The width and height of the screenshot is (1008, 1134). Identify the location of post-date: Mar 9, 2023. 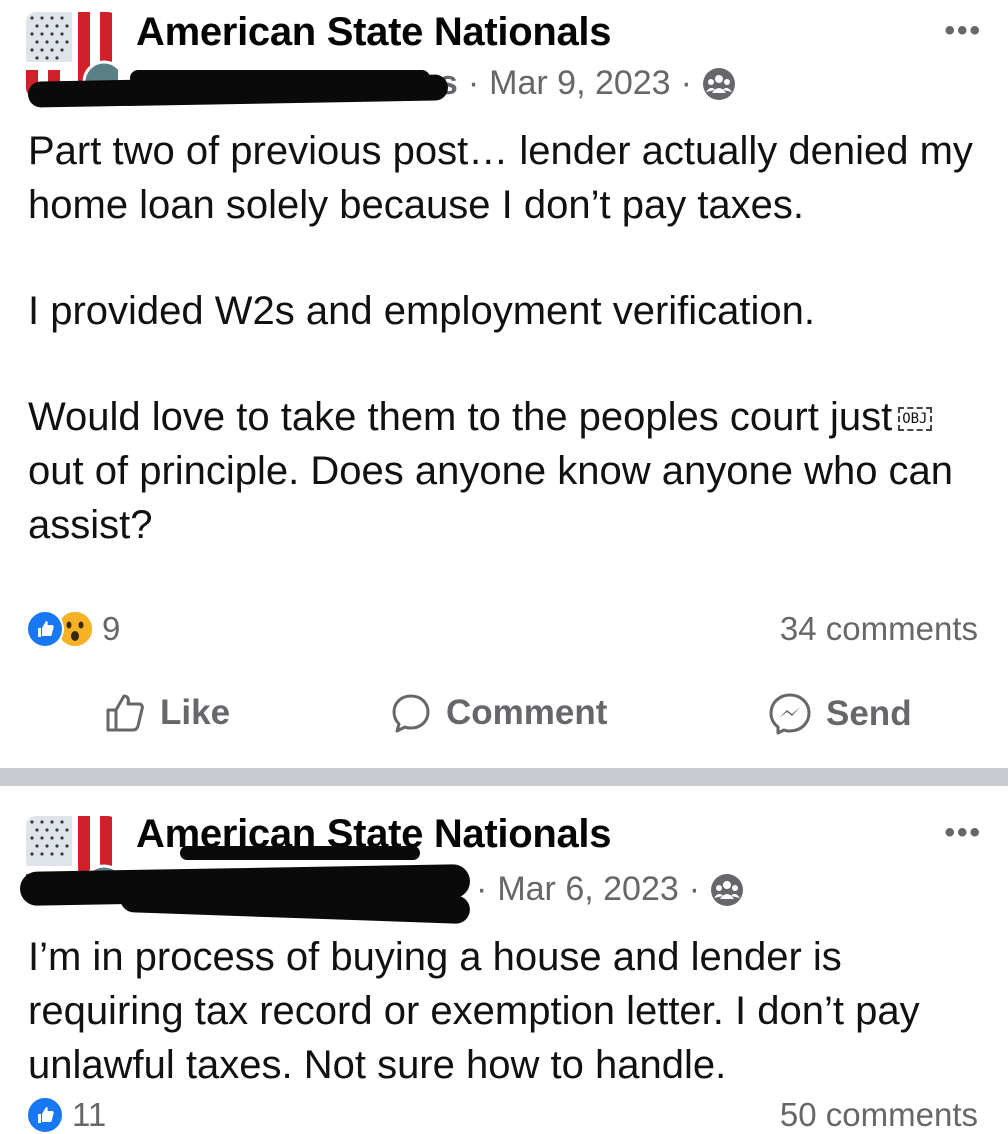
(579, 83).